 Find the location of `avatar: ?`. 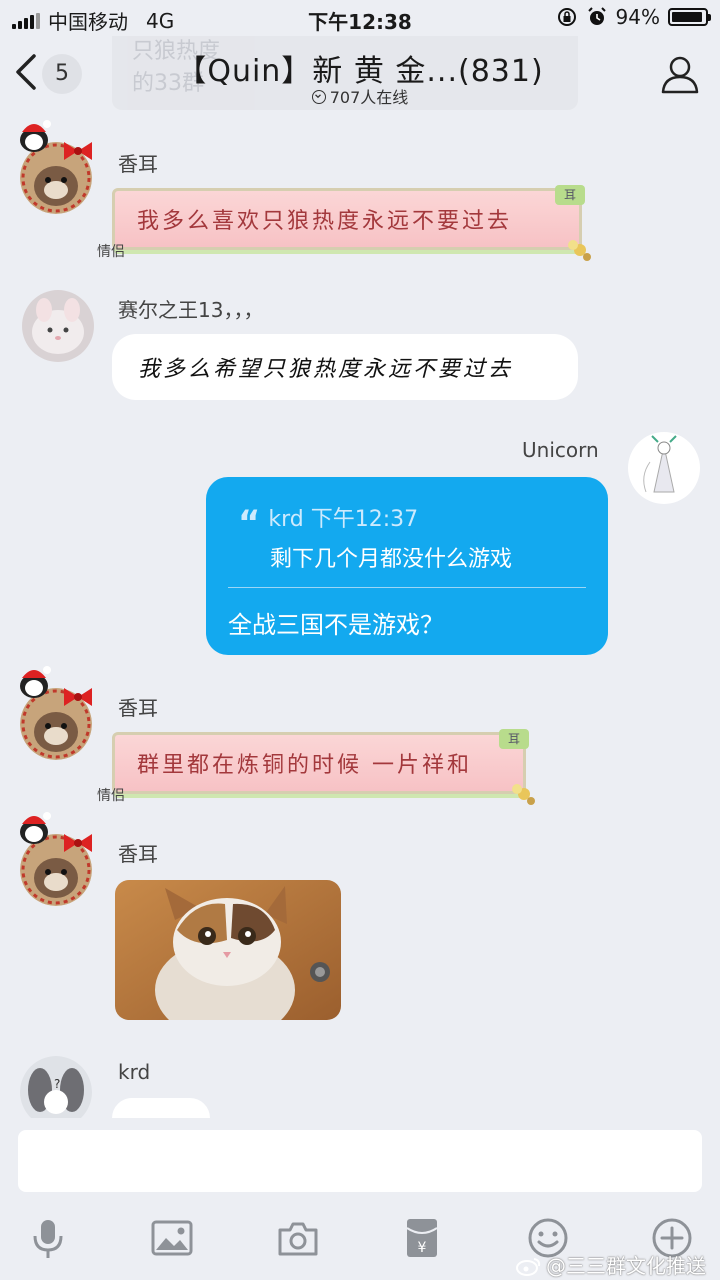

avatar: ? is located at coordinates (56, 1087).